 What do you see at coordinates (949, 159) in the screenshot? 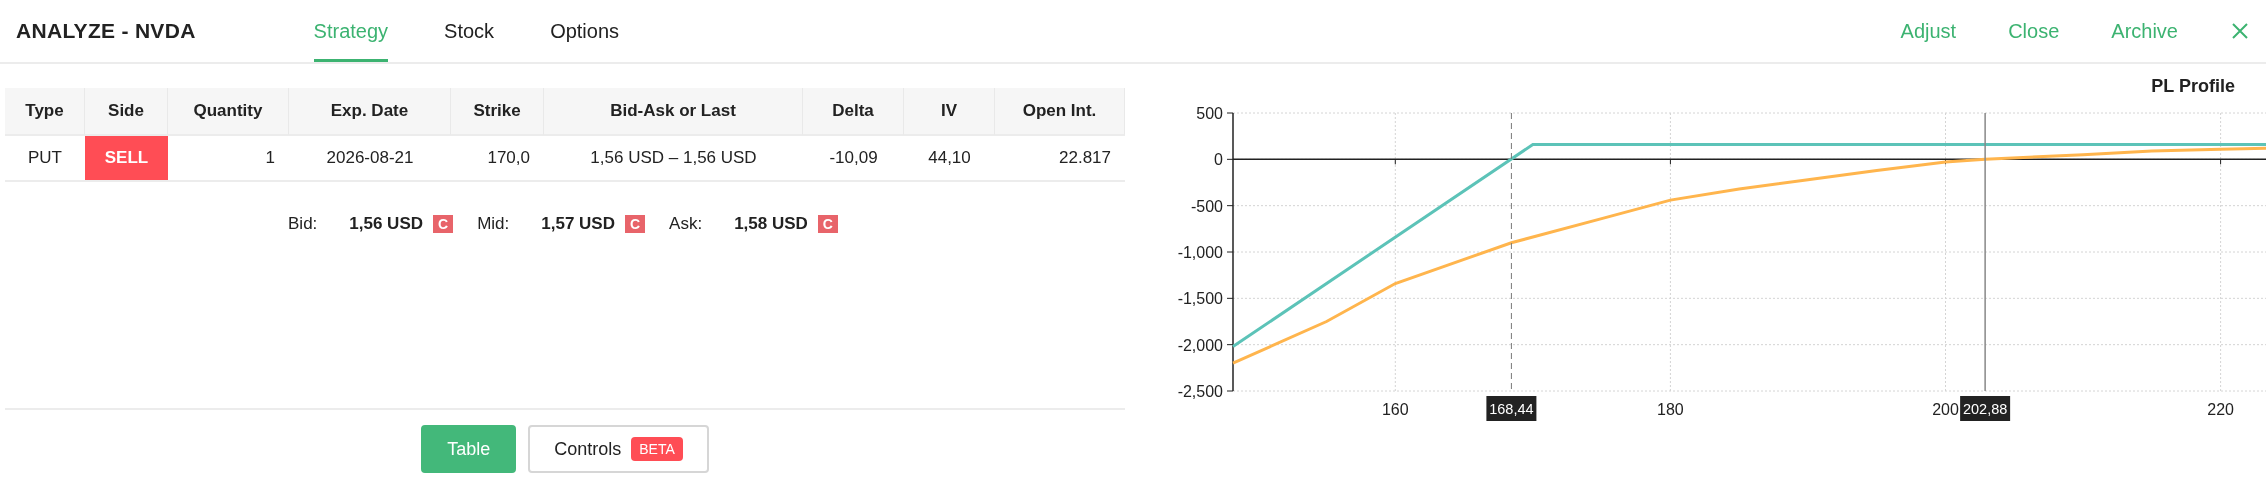
I see `table-cell: 44,10` at bounding box center [949, 159].